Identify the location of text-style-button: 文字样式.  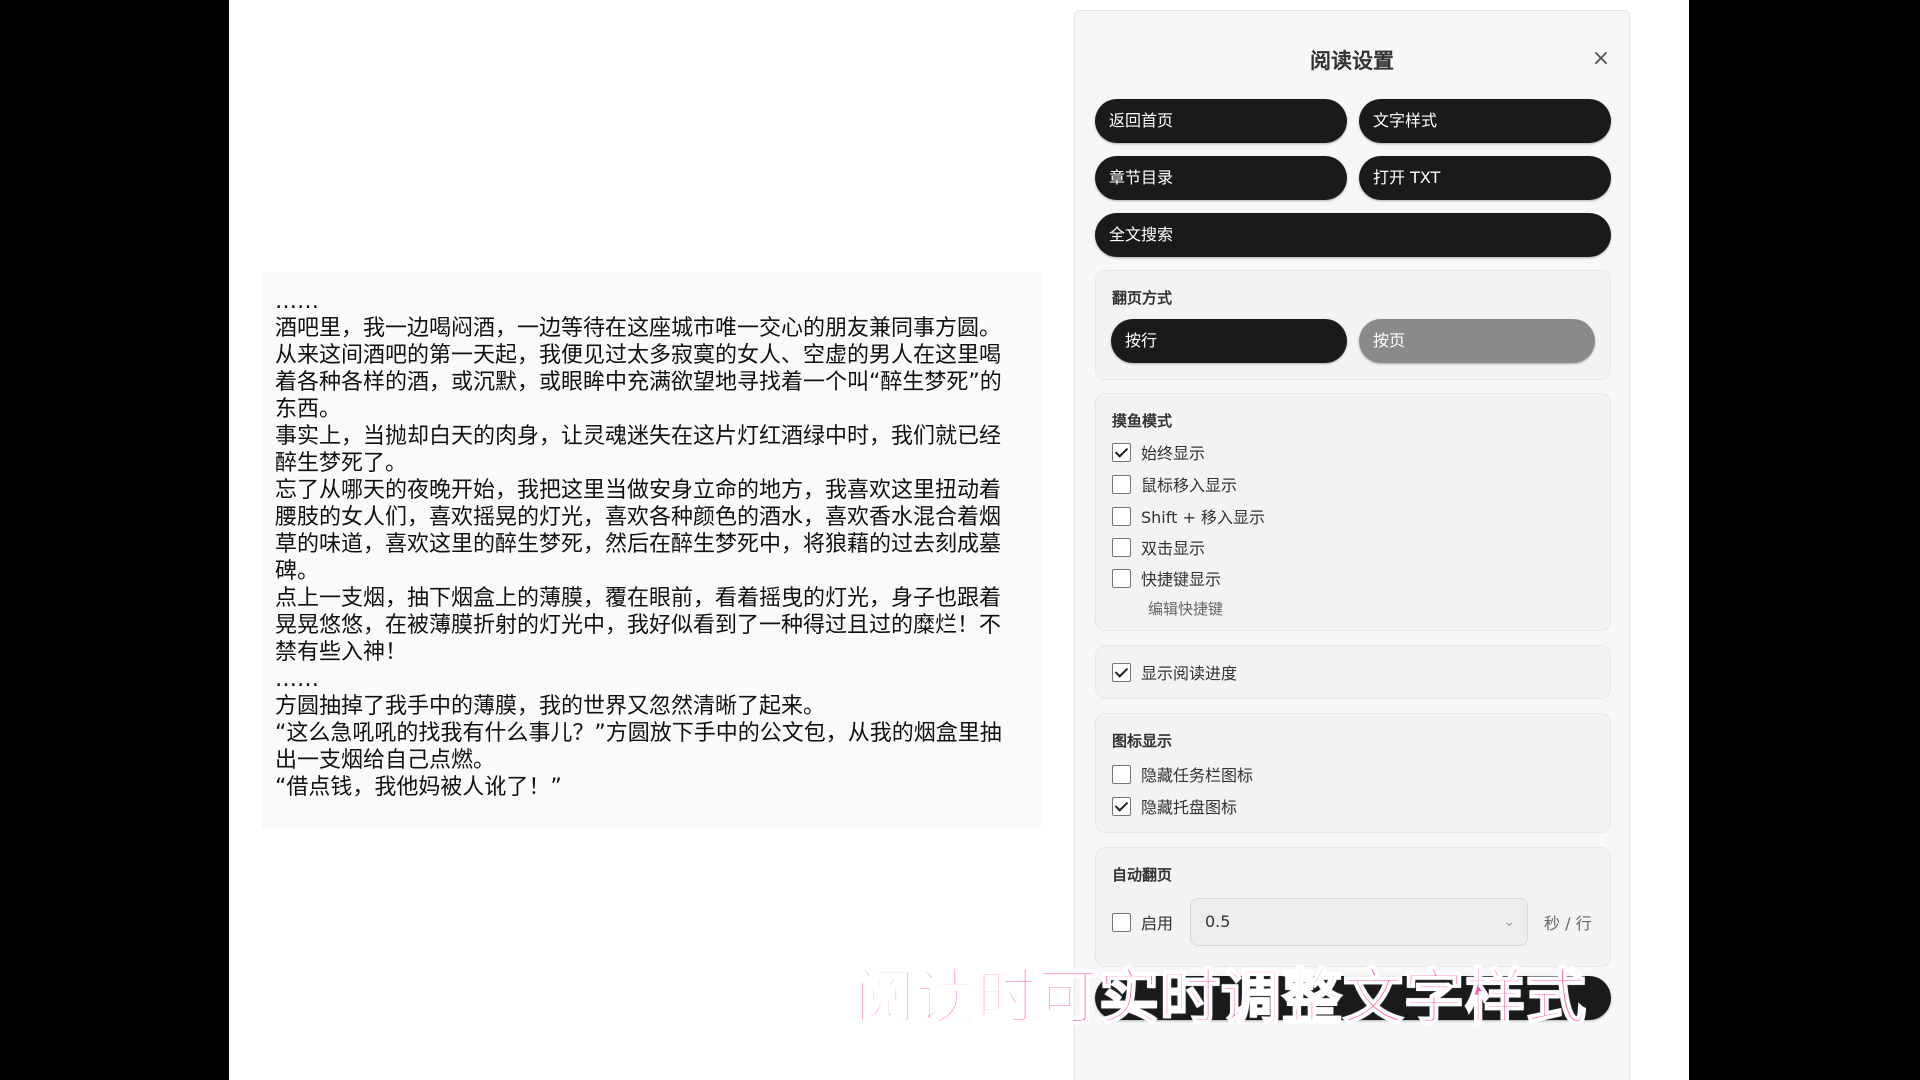
(1485, 121).